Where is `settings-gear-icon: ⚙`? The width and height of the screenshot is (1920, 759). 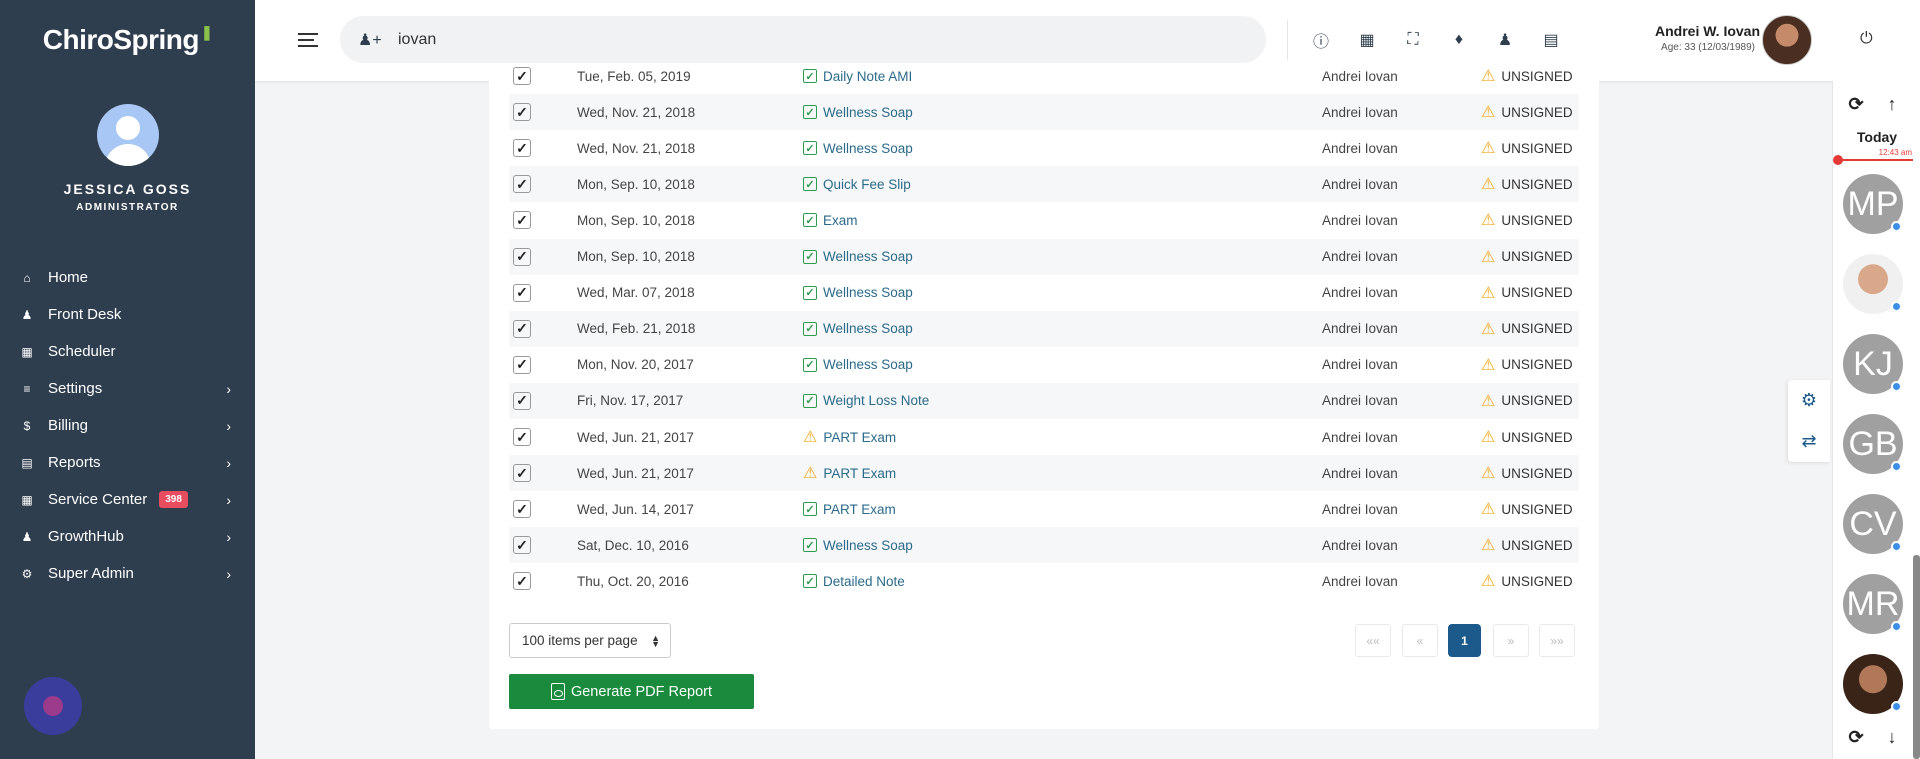
settings-gear-icon: ⚙ is located at coordinates (1809, 400).